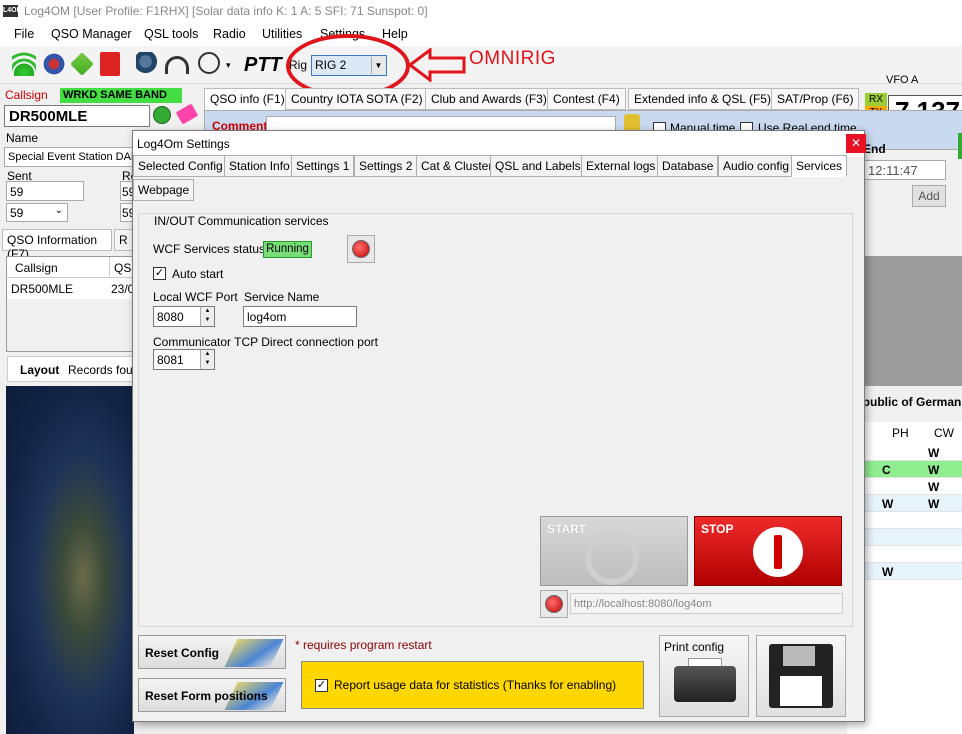  Describe the element at coordinates (929, 196) in the screenshot. I see `add-button: Add` at that location.